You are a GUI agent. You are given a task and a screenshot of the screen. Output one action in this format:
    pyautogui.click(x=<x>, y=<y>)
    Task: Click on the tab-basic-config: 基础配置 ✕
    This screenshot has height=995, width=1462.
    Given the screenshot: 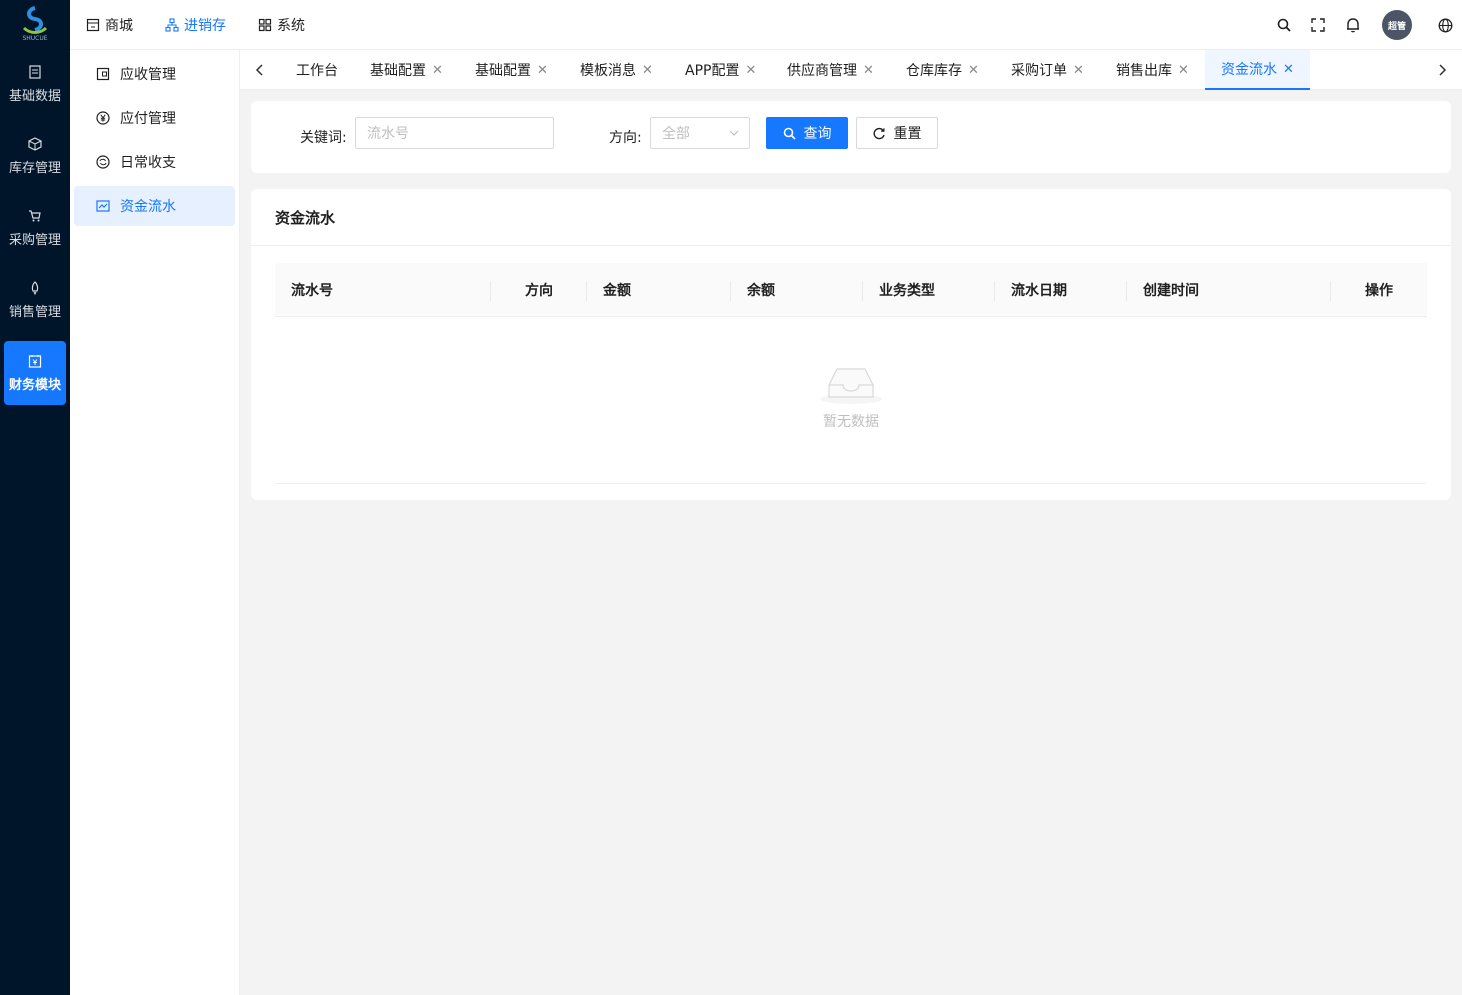 What is the action you would take?
    pyautogui.click(x=406, y=70)
    